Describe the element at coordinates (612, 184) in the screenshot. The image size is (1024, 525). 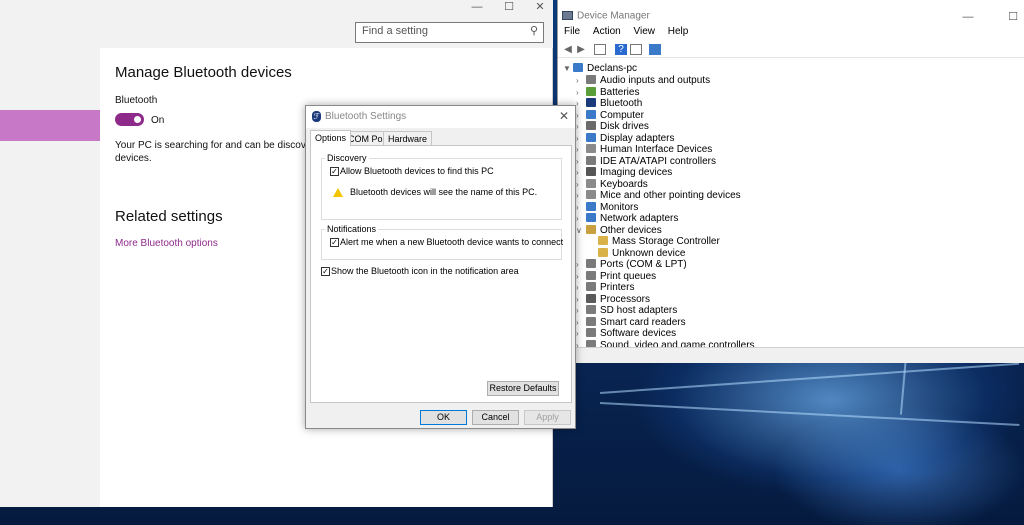
I see `tree-item: › Keyboards` at that location.